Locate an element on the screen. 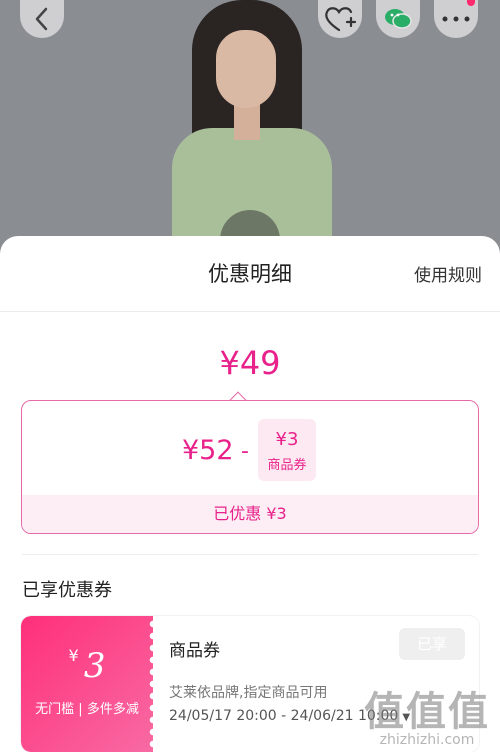 This screenshot has height=752, width=500. coupon-perforation is located at coordinates (153, 684).